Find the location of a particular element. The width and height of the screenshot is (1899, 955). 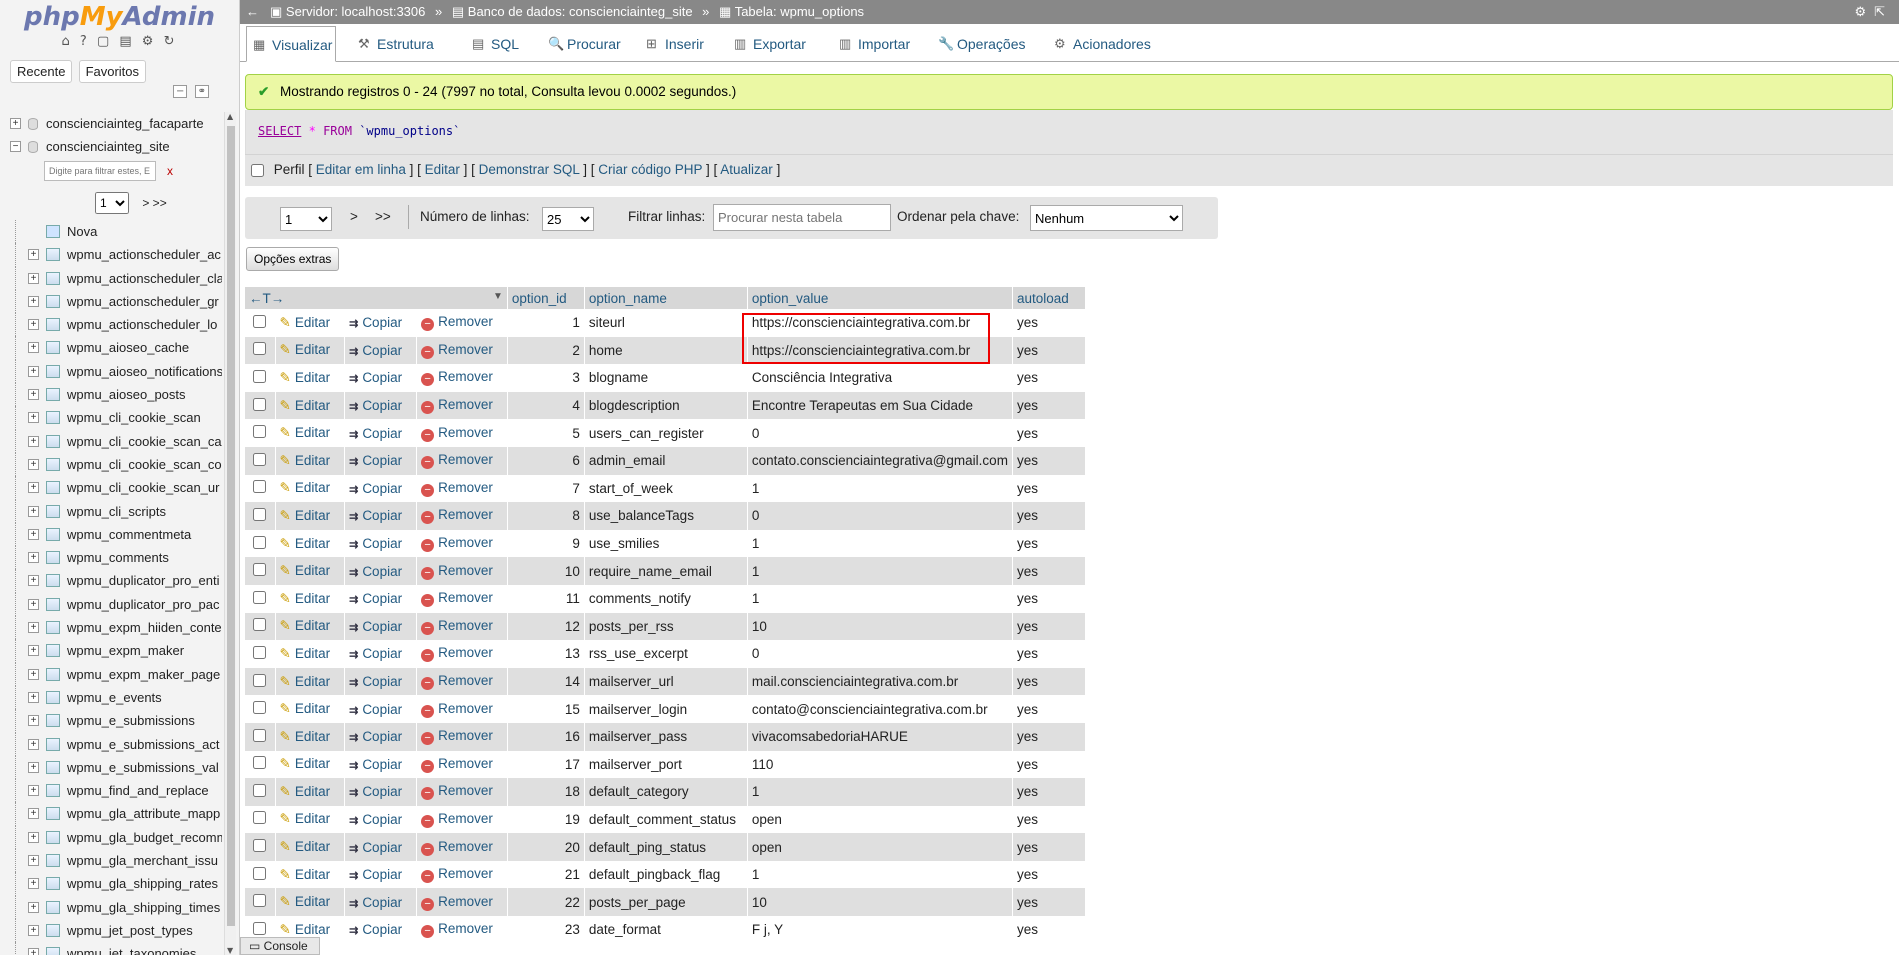

sidebar-table-label: wpmu_duplicator_pro_pac is located at coordinates (143, 604).